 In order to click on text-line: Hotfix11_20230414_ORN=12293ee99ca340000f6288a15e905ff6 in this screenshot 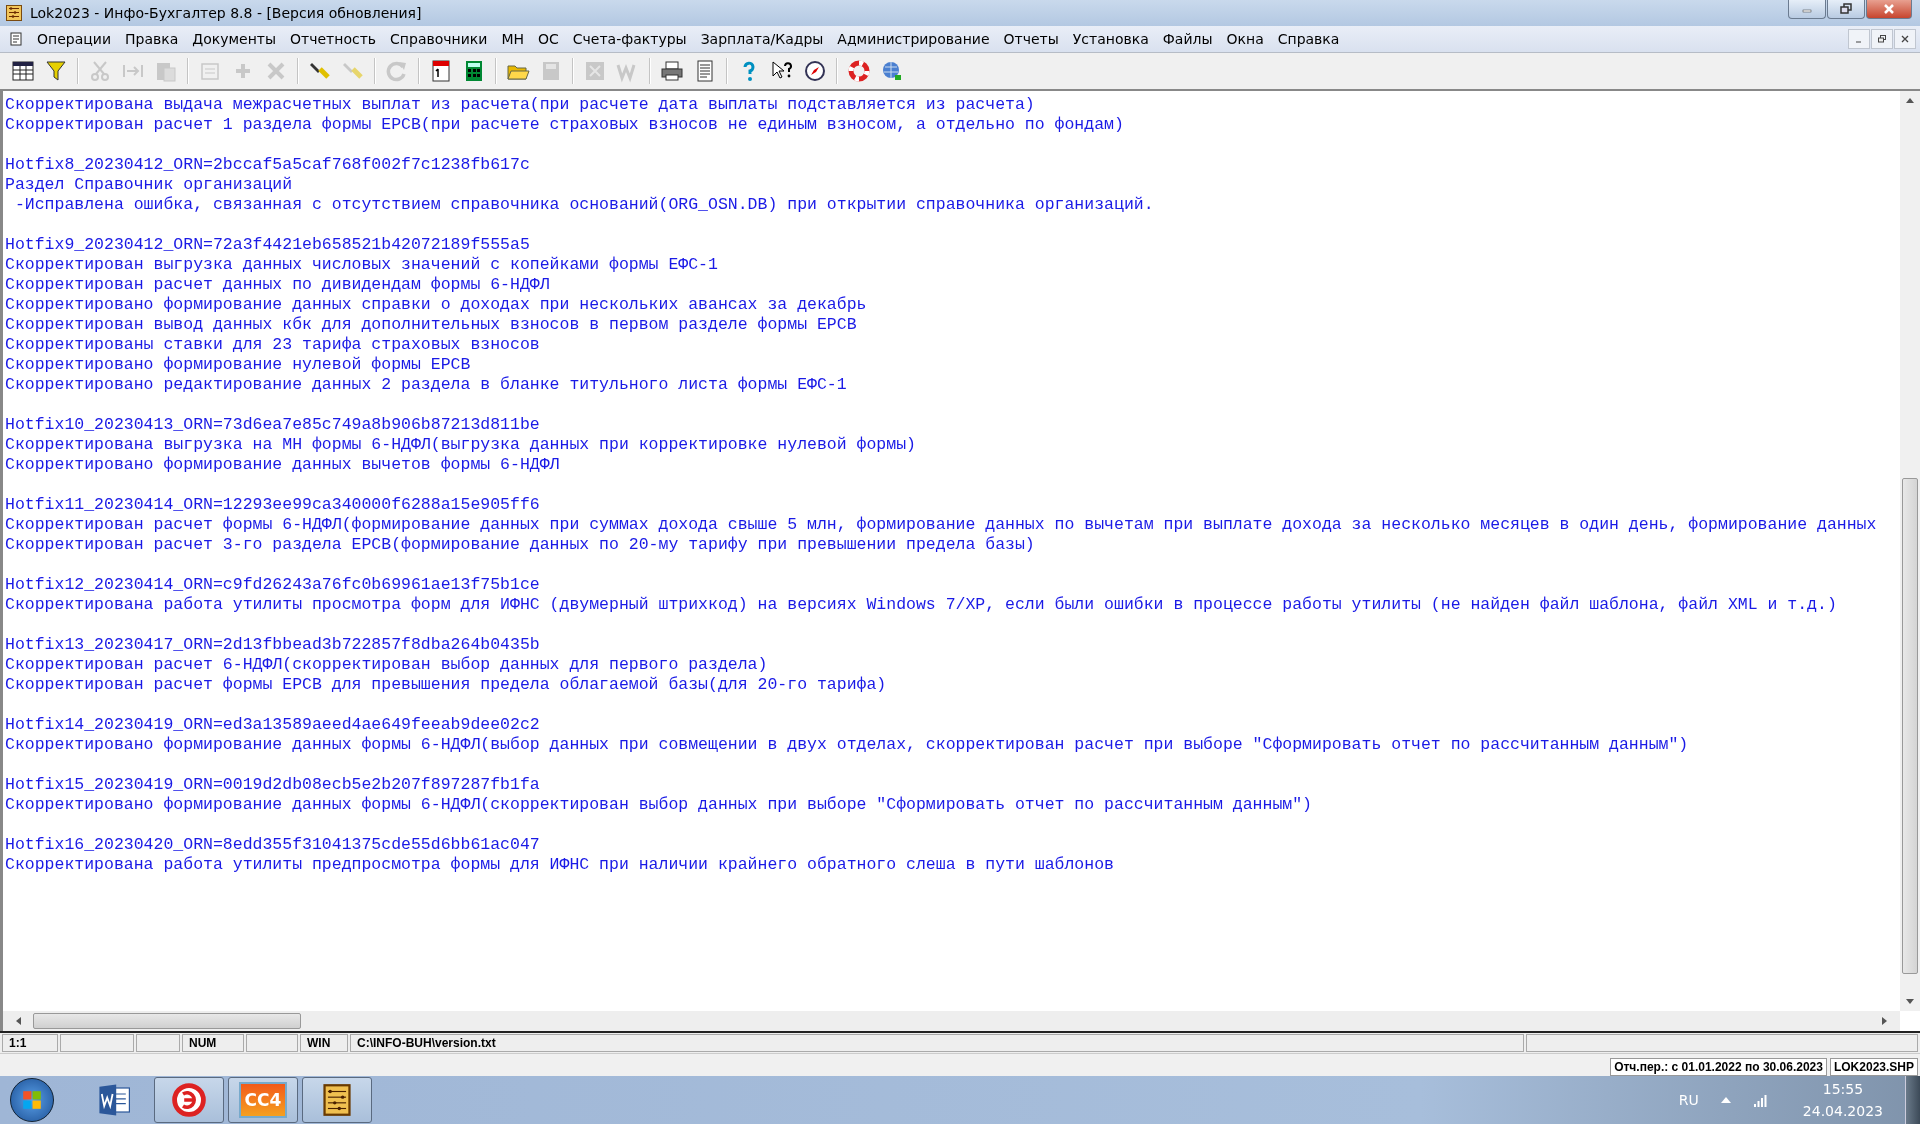, I will do `click(273, 505)`.